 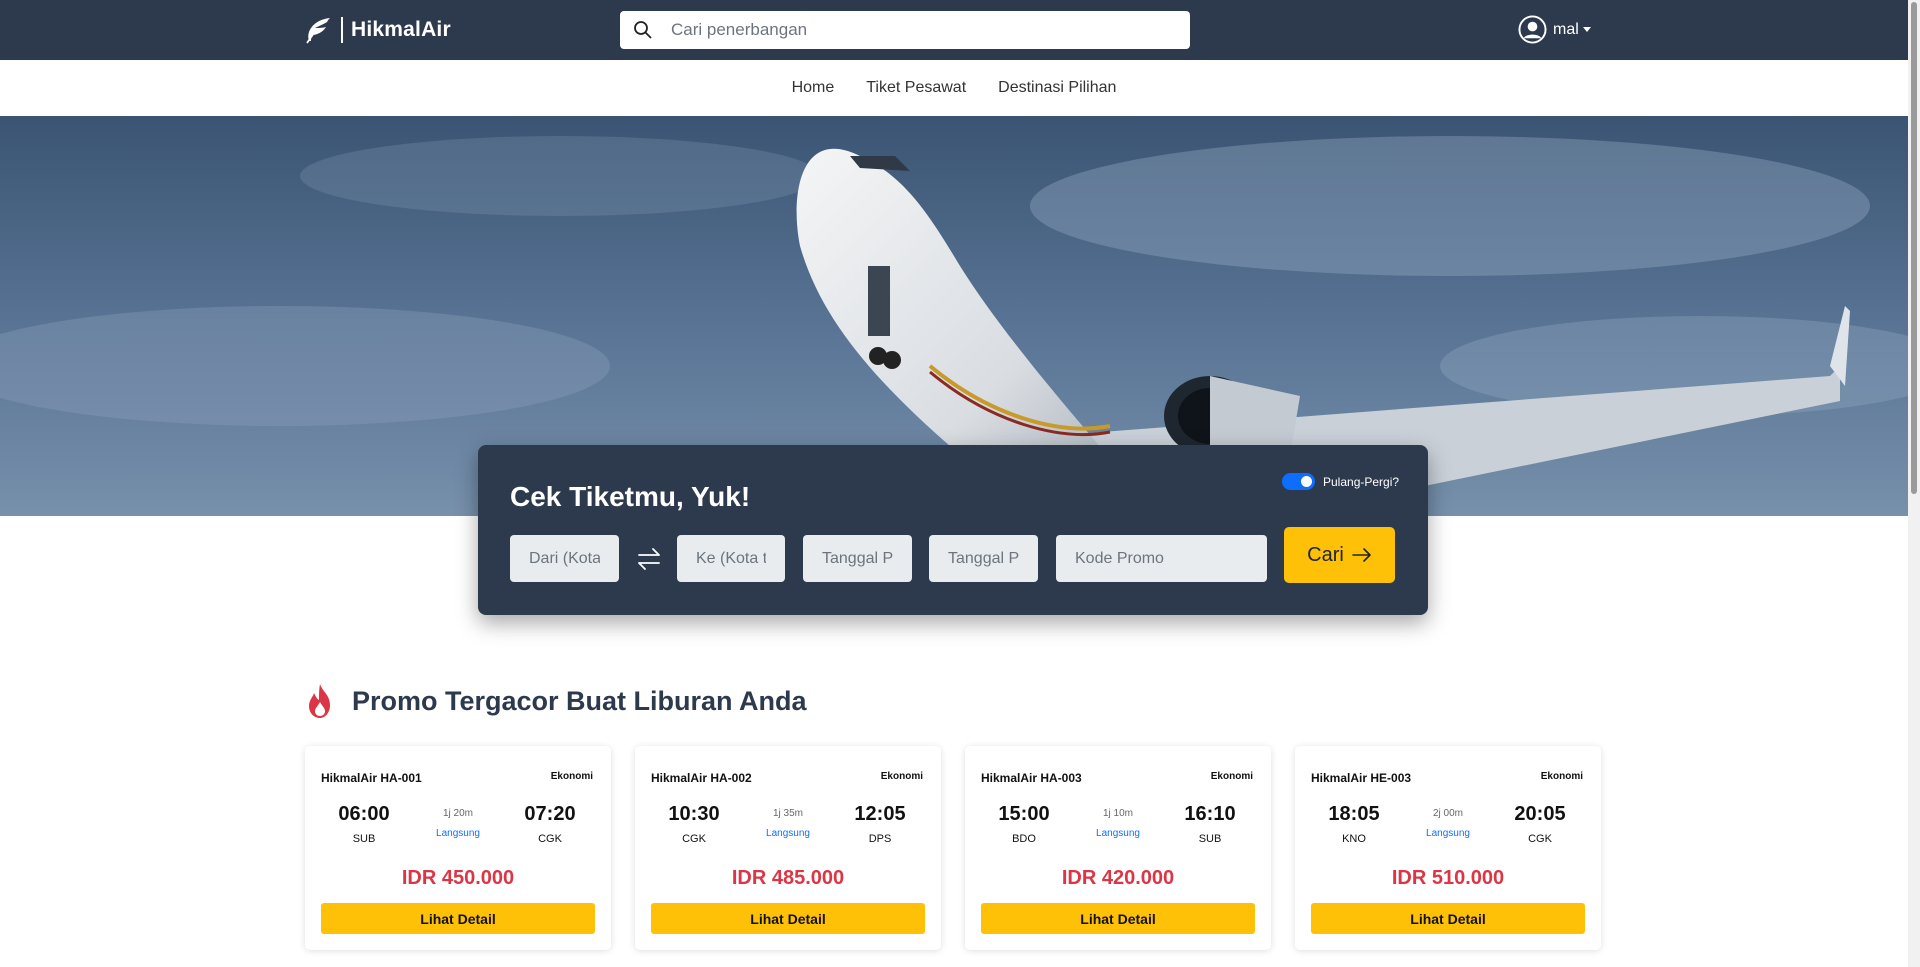 What do you see at coordinates (364, 839) in the screenshot?
I see `departure-airport: SUB` at bounding box center [364, 839].